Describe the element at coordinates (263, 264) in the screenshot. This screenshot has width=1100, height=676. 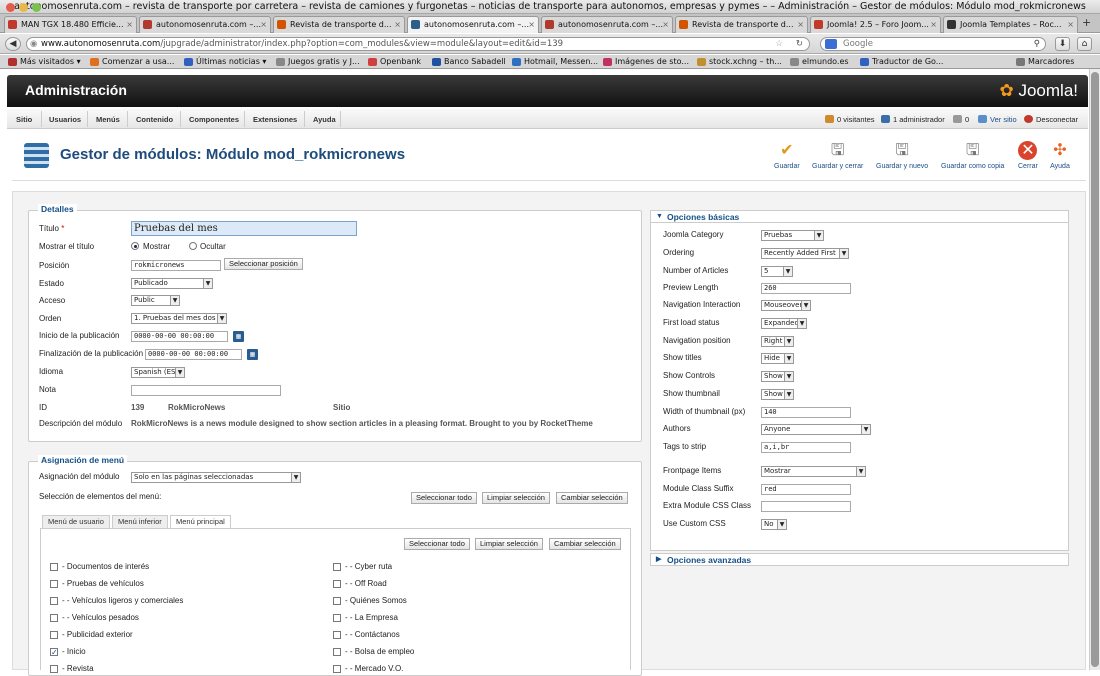
I see `select-position-button: Seleccionar posición` at that location.